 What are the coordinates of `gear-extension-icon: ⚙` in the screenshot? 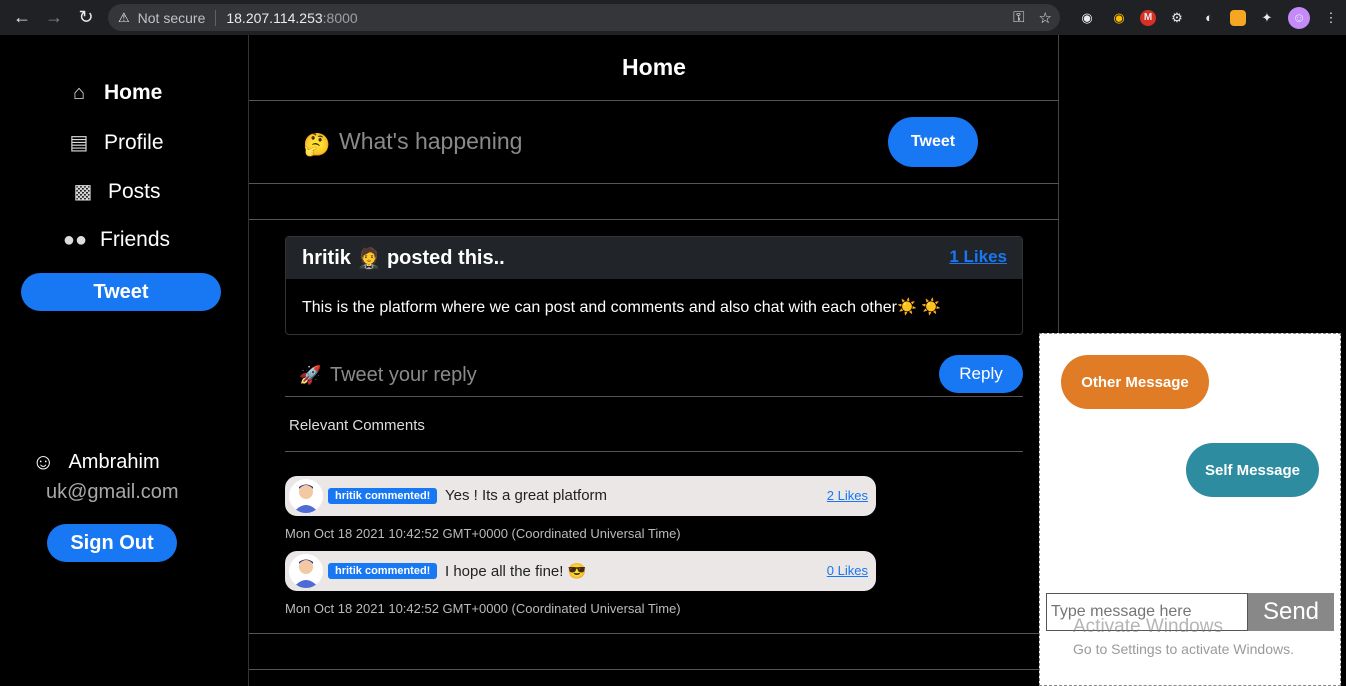 It's located at (1177, 18).